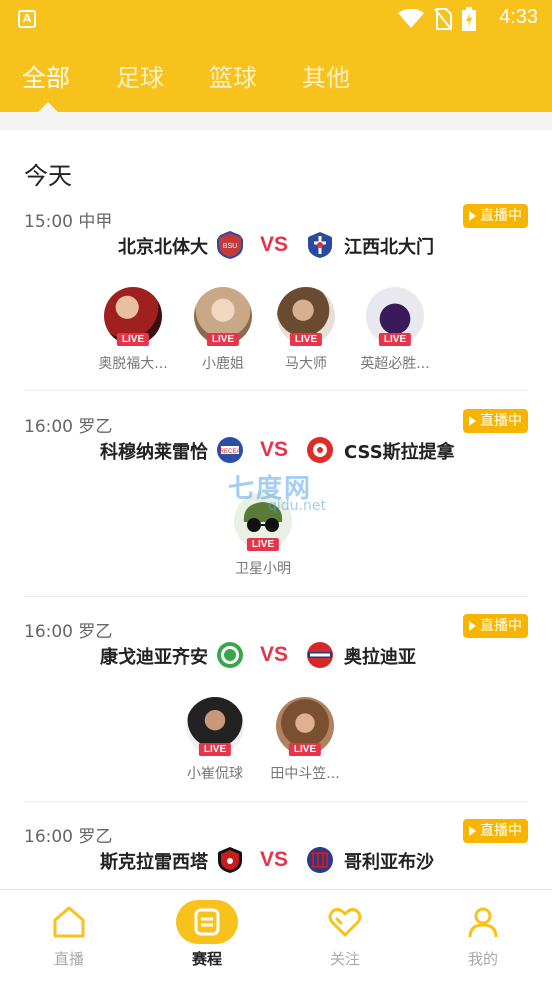 Image resolution: width=552 pixels, height=983 pixels. I want to click on profile-icon, so click(483, 922).